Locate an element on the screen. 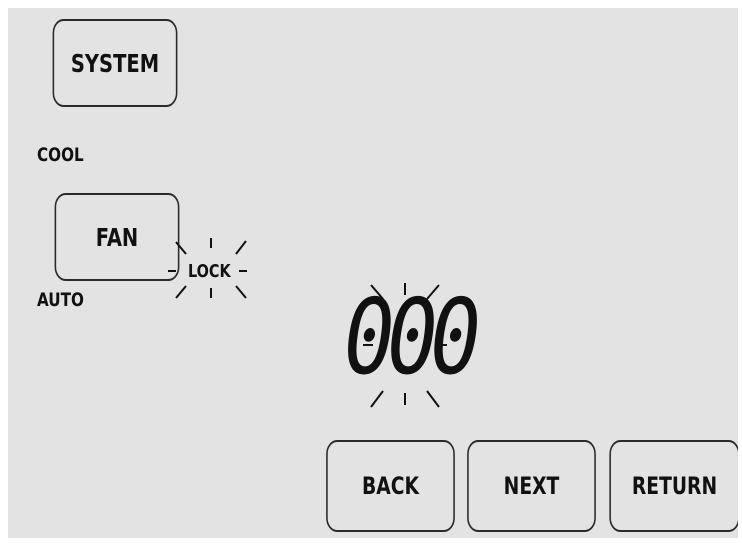  back-button-label: BACK is located at coordinates (390, 486).